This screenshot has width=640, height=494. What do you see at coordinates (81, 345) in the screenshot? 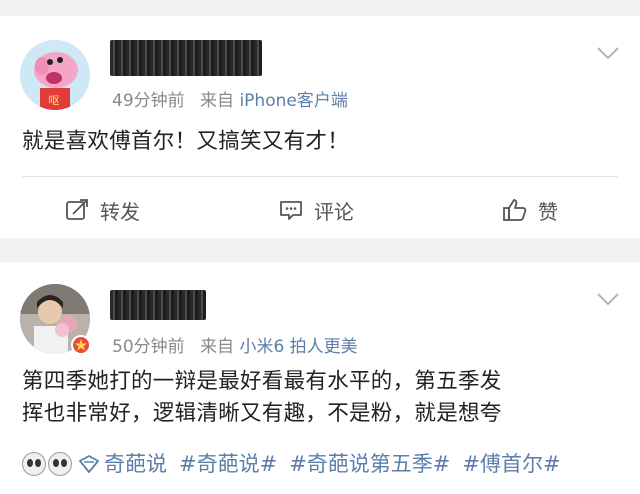
I see `verified-badge-icon` at bounding box center [81, 345].